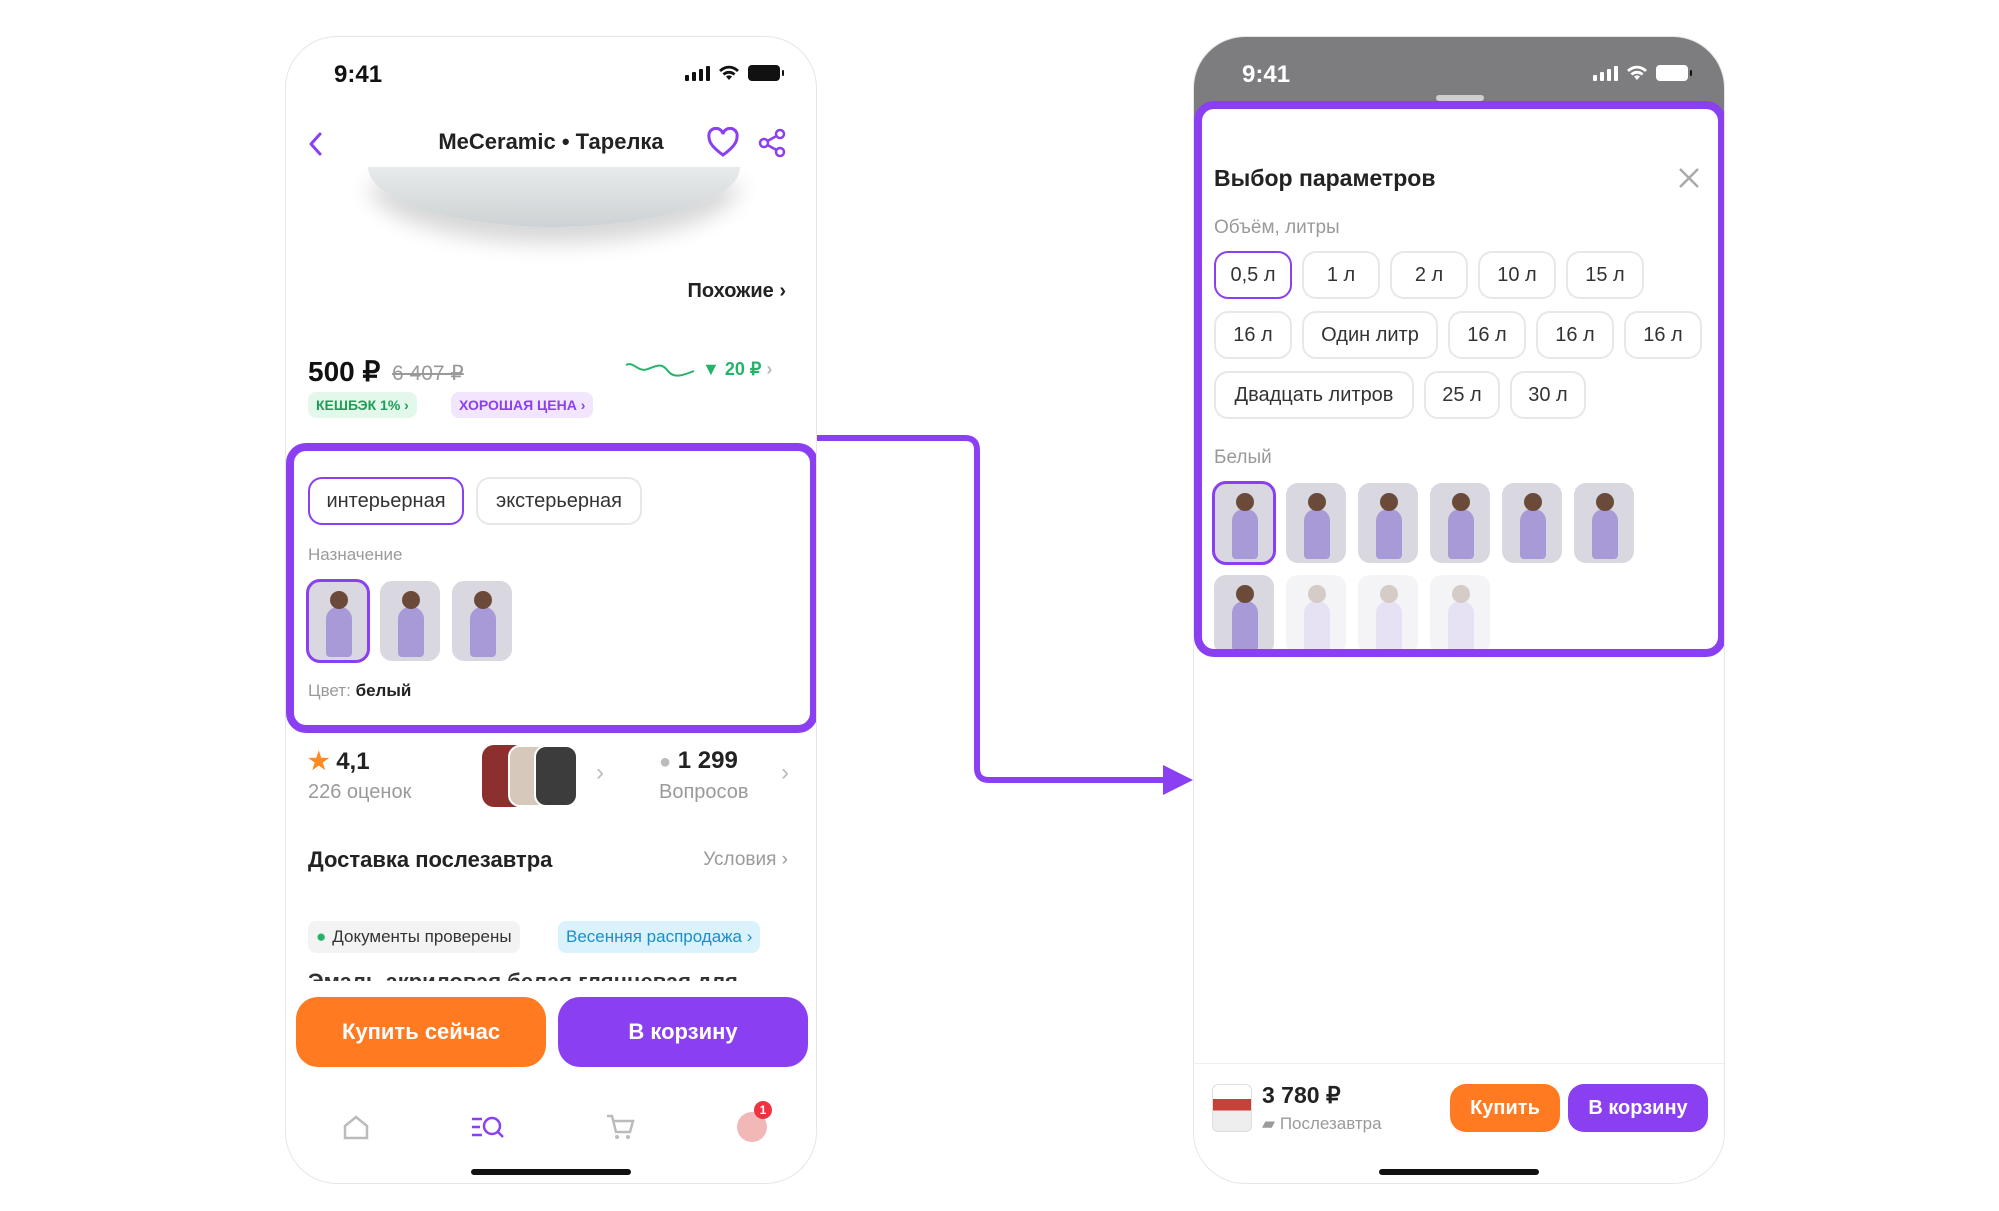  Describe the element at coordinates (620, 1127) in the screenshot. I see `cart-icon` at that location.